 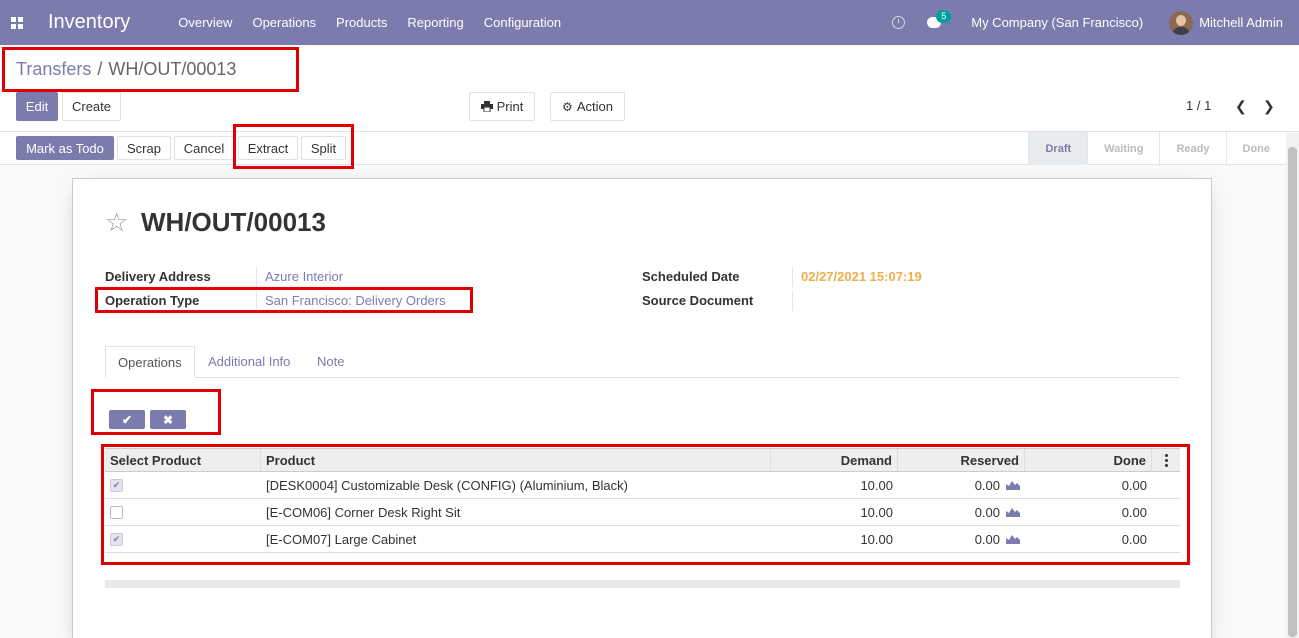 I want to click on menu-overview: Overview, so click(x=205, y=22).